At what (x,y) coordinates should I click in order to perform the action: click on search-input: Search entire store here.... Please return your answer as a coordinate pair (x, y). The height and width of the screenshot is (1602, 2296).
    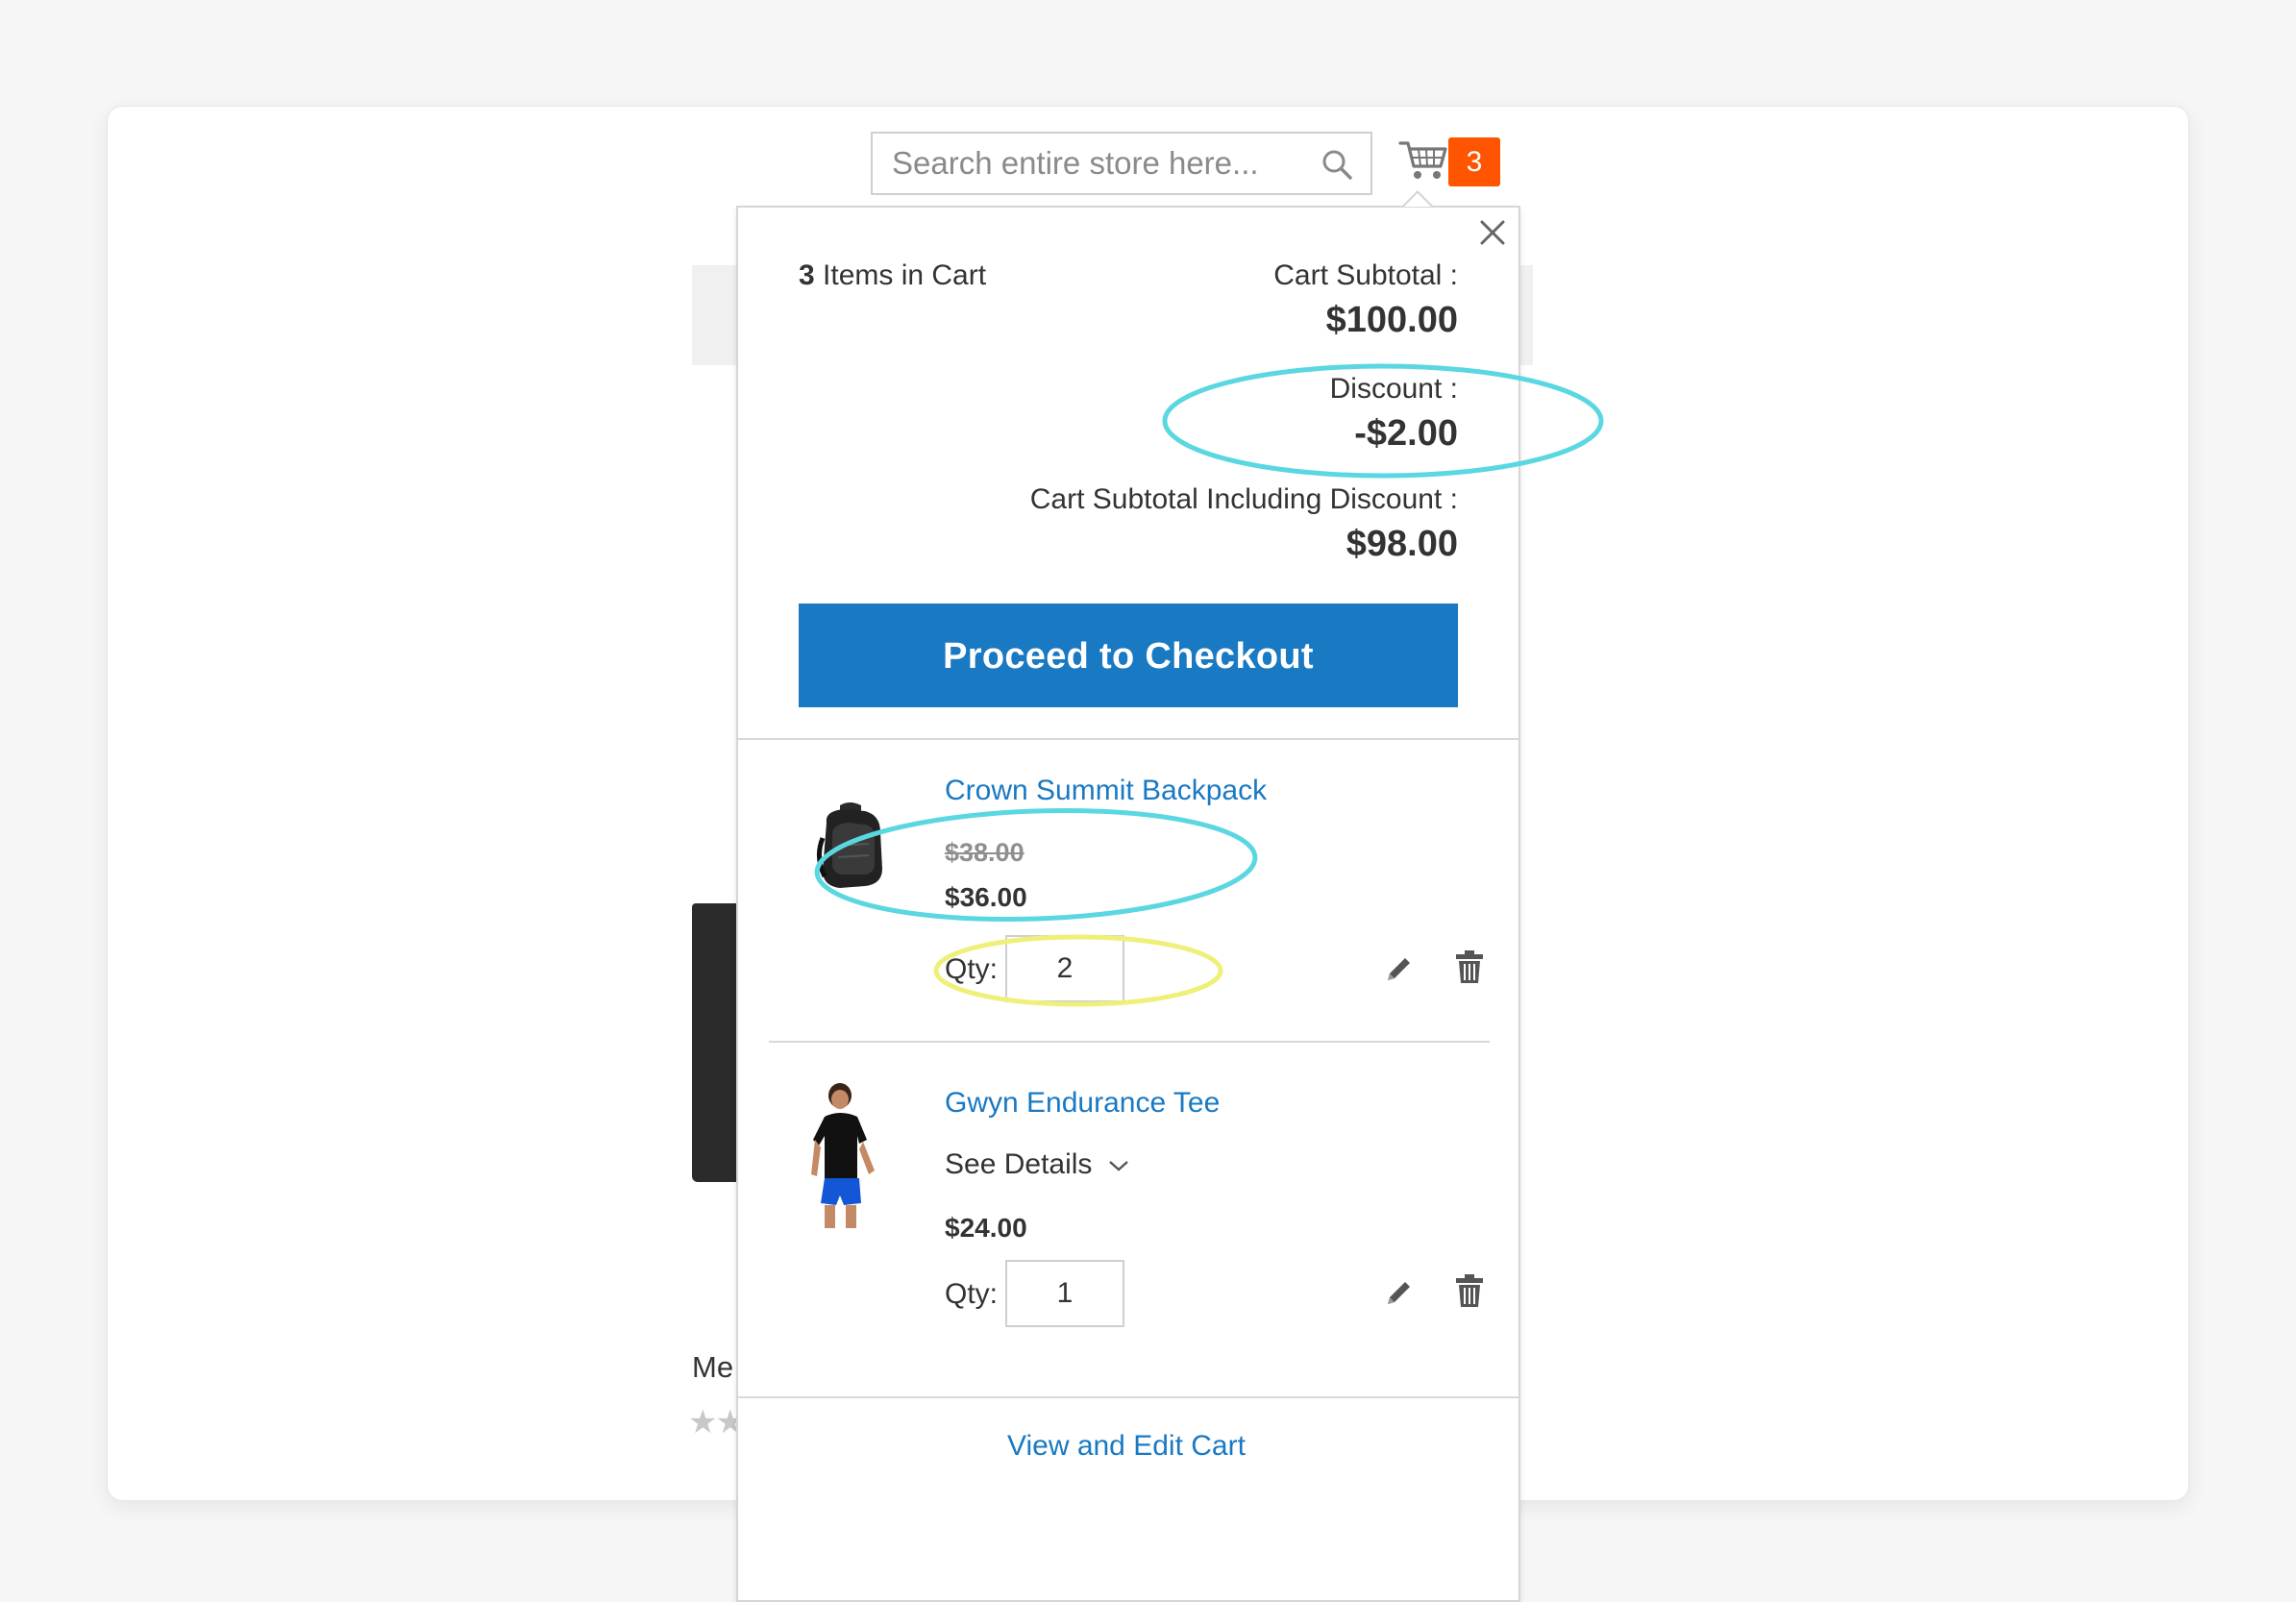
    Looking at the image, I should click on (1121, 163).